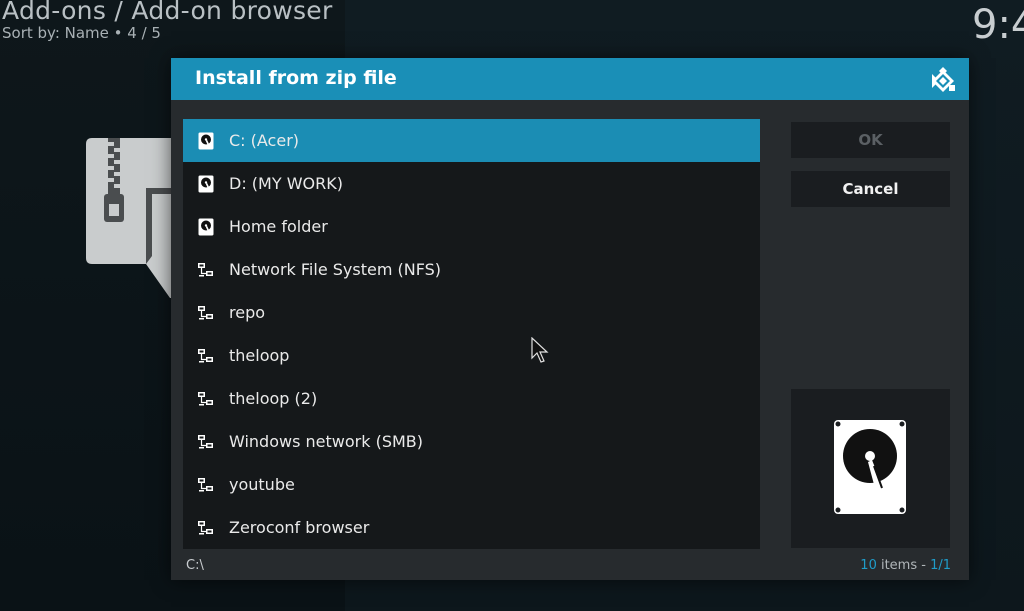  What do you see at coordinates (81, 33) in the screenshot?
I see `sort-info: Sort by: Name • 4 / 5` at bounding box center [81, 33].